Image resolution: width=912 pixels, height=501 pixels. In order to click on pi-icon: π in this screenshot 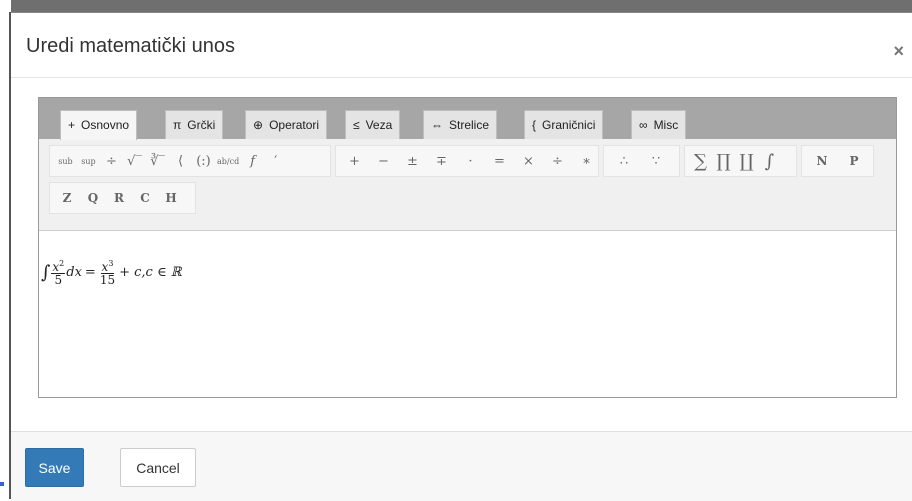, I will do `click(177, 125)`.